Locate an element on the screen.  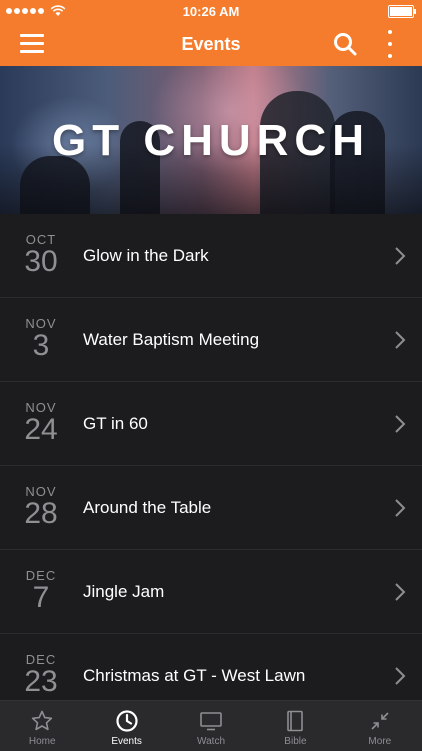
star-icon is located at coordinates (42, 720).